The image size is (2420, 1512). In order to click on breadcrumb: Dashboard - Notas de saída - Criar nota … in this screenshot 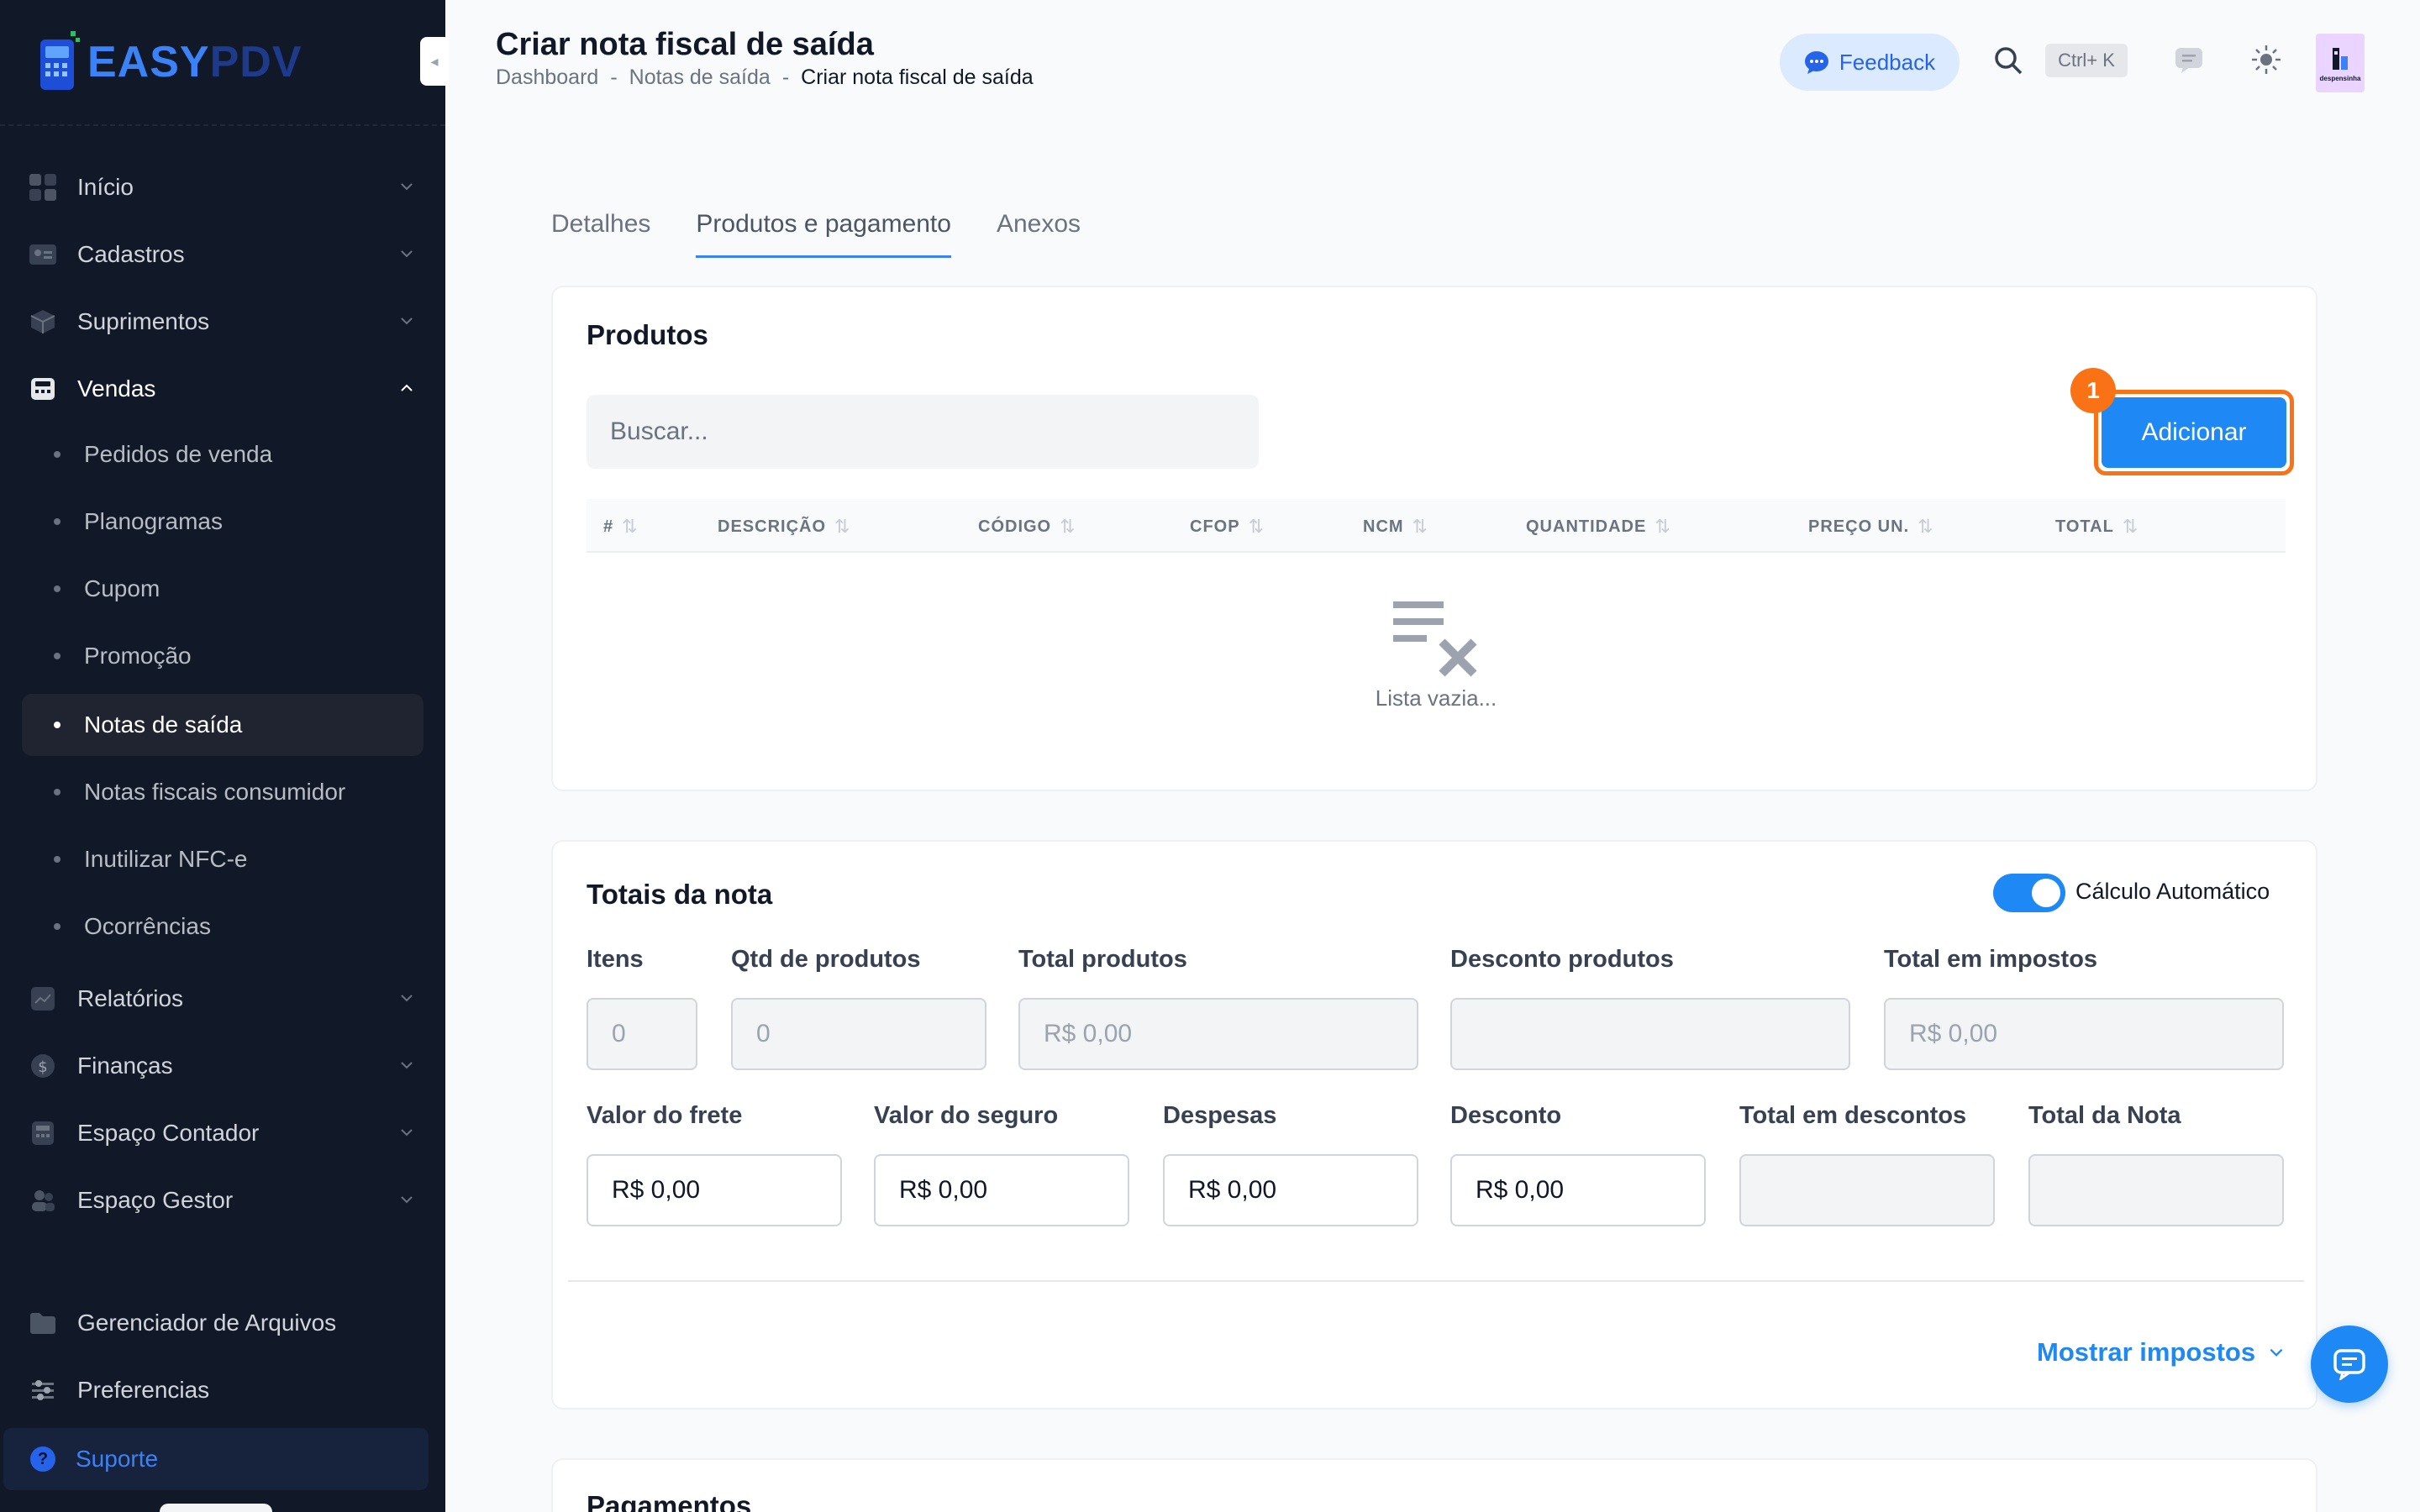, I will do `click(765, 78)`.